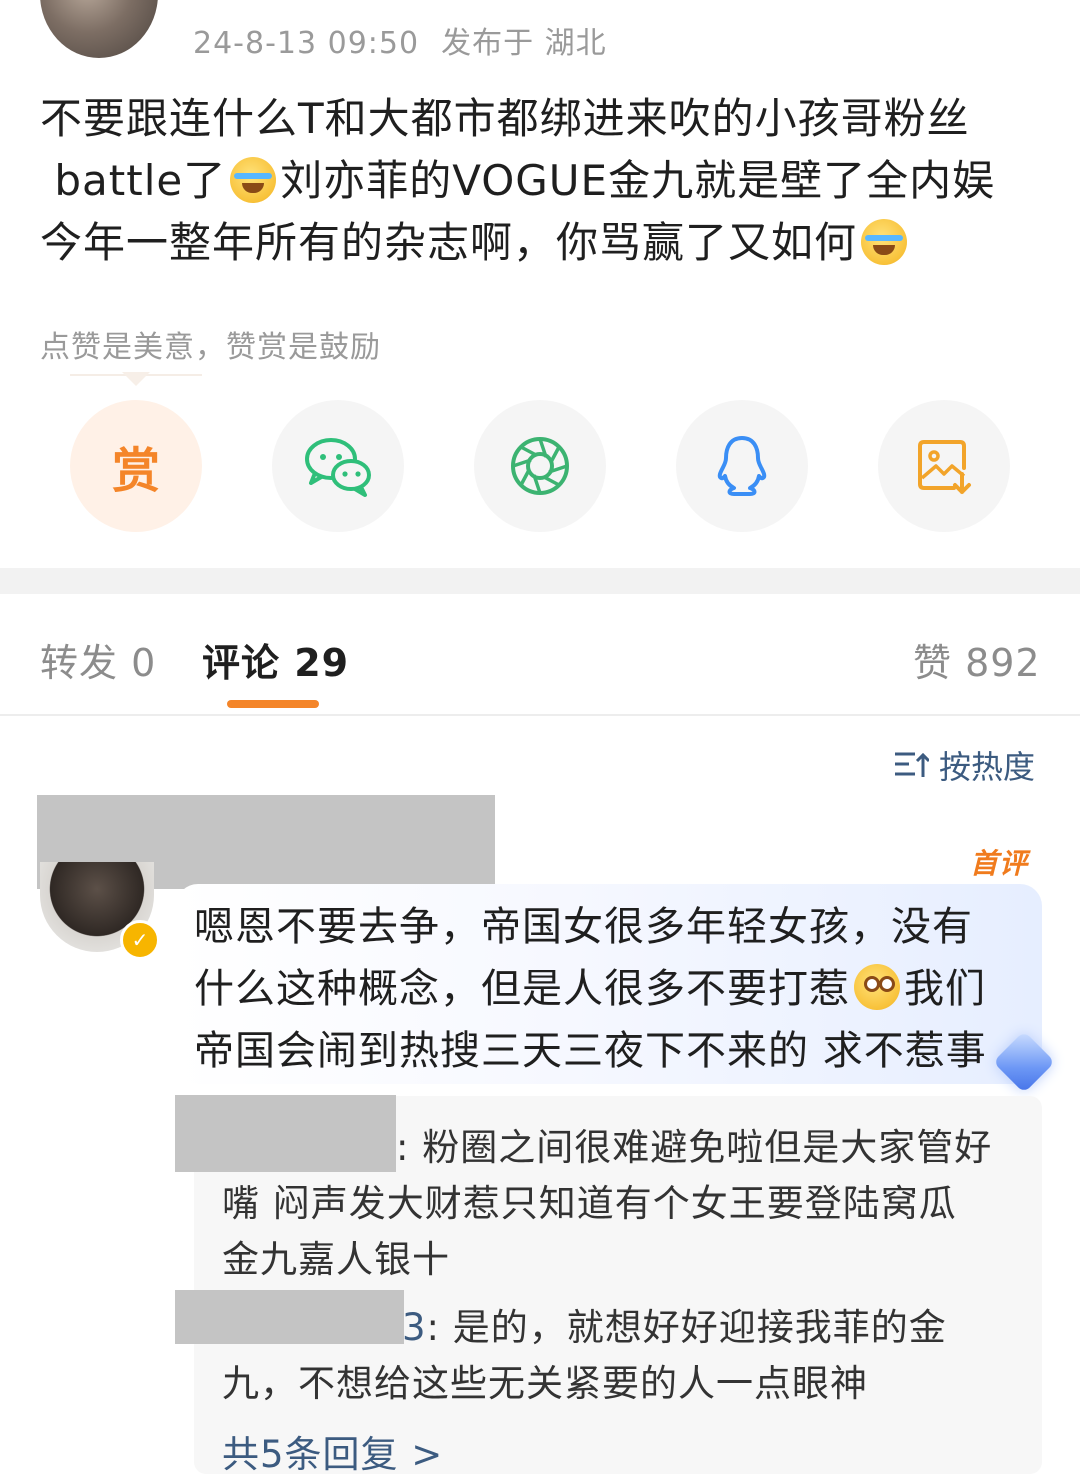 This screenshot has height=1478, width=1080. I want to click on hint-caret, so click(136, 379).